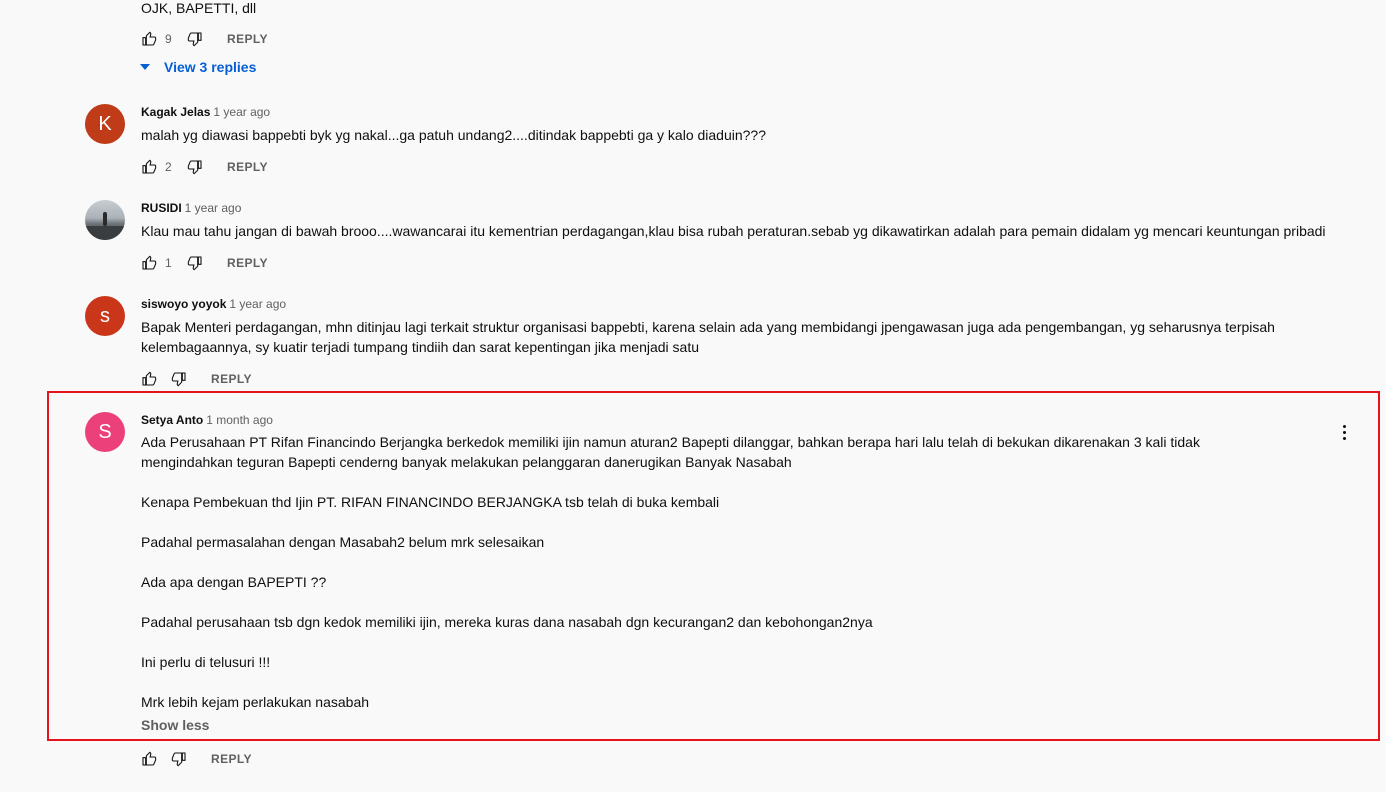 This screenshot has width=1386, height=792. I want to click on avatar-letter: S, so click(105, 432).